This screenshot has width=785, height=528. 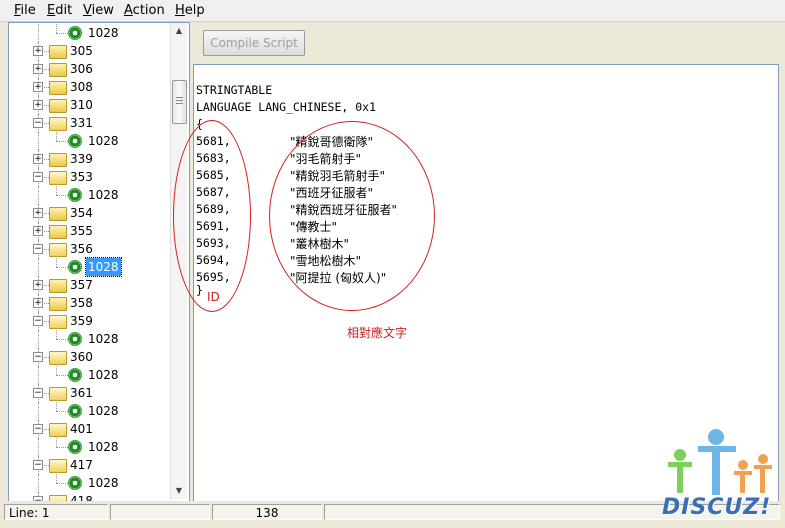 I want to click on tree-folder-item: +339, so click(x=90, y=159).